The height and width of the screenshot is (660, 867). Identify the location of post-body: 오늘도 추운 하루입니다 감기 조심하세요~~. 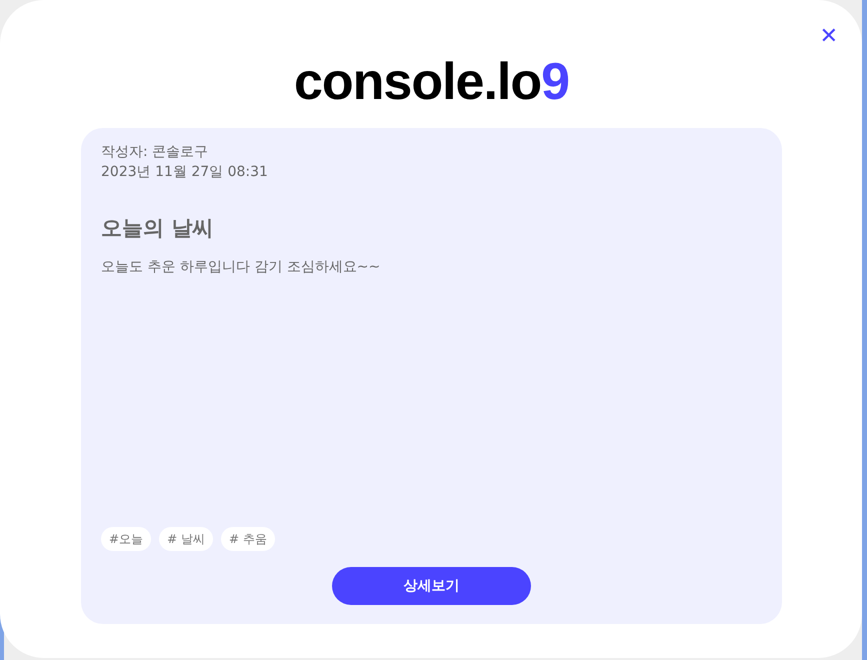
(241, 268).